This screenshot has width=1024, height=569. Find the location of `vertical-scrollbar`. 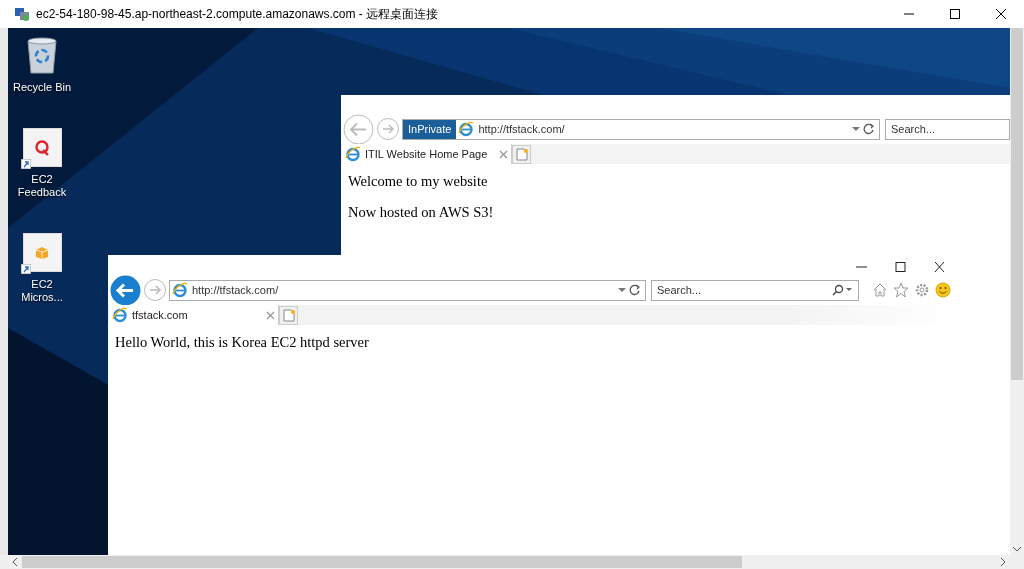

vertical-scrollbar is located at coordinates (1017, 291).